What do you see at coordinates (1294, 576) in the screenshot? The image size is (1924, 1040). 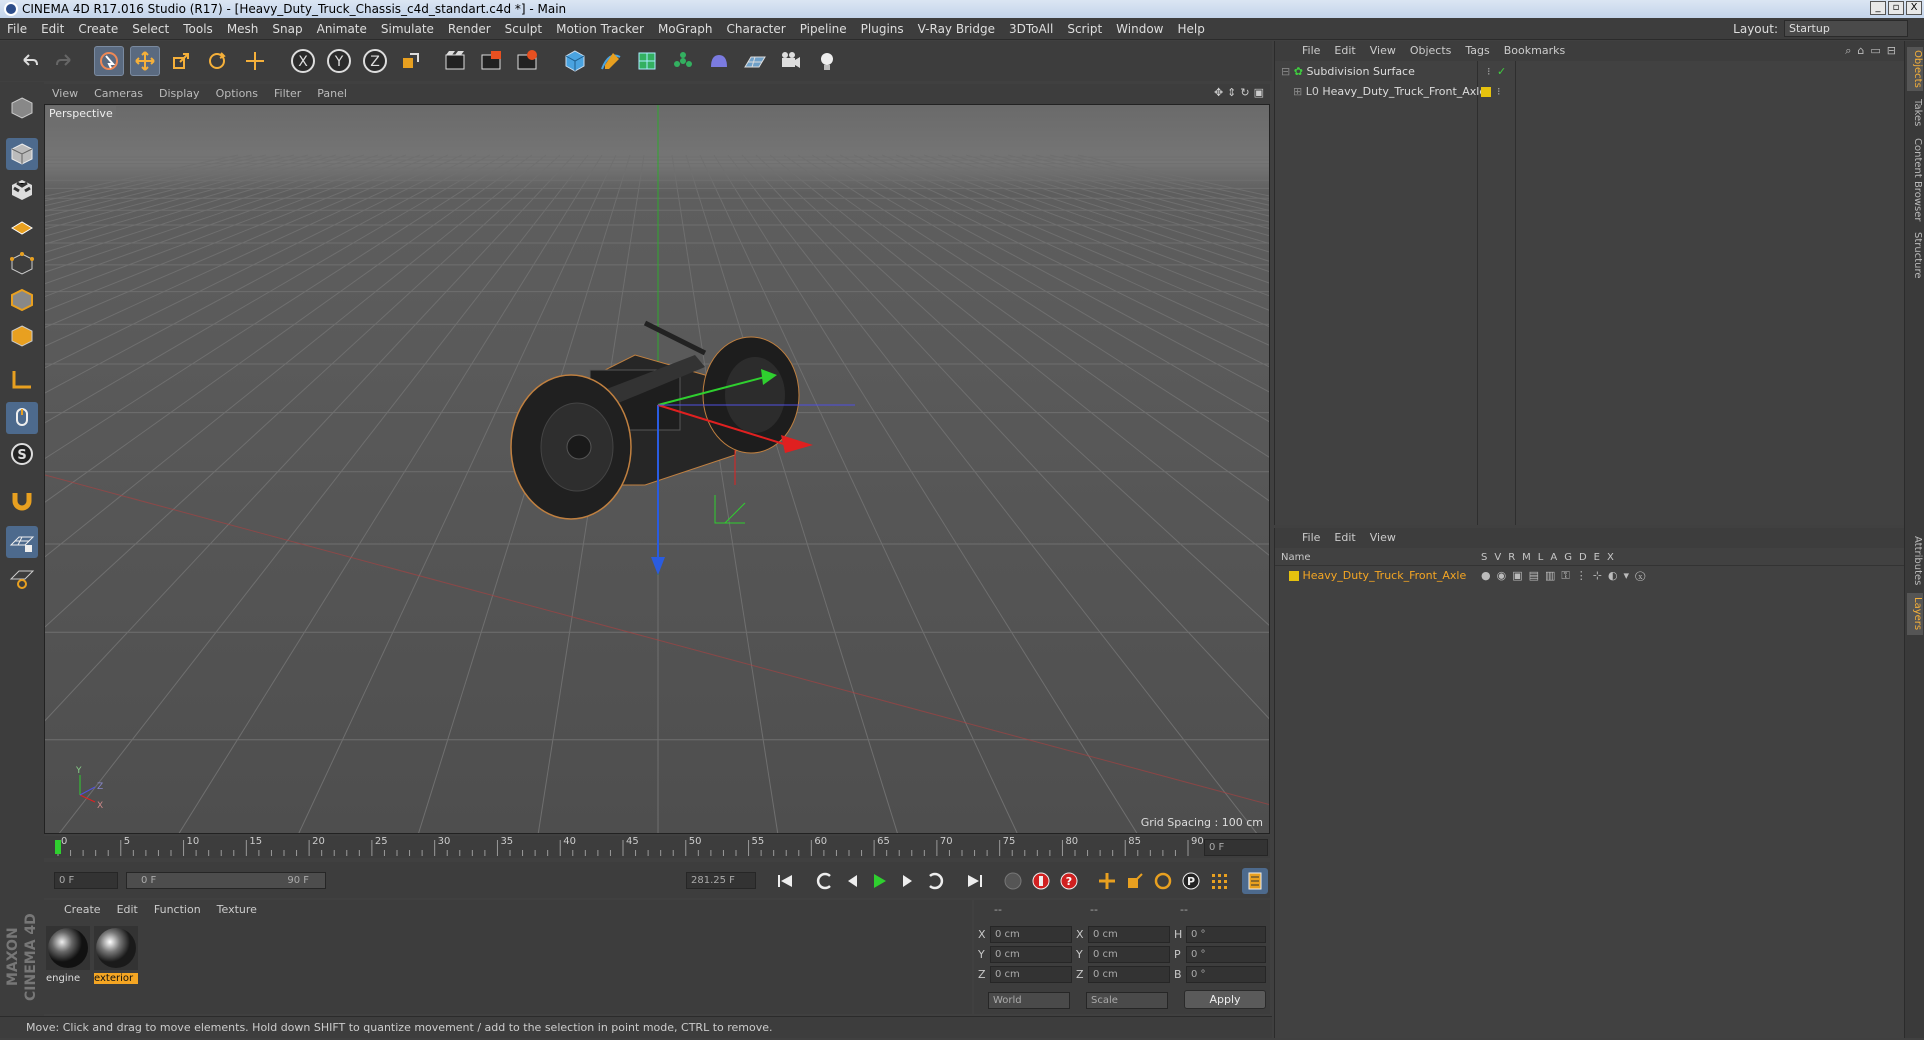 I see `layer-color-icon` at bounding box center [1294, 576].